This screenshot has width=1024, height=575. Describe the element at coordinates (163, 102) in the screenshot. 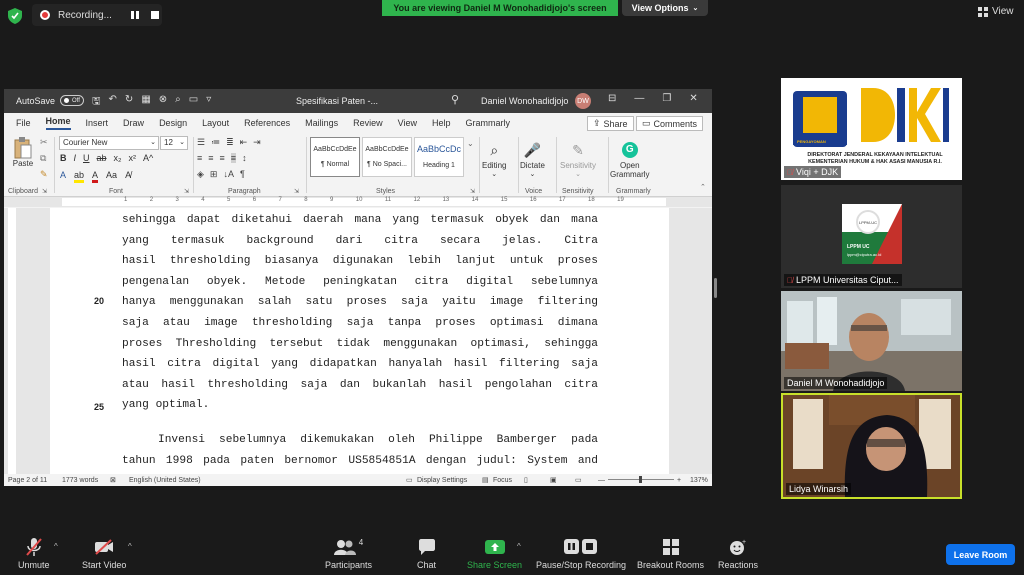

I see `touch-mode-icon: ⊗` at that location.